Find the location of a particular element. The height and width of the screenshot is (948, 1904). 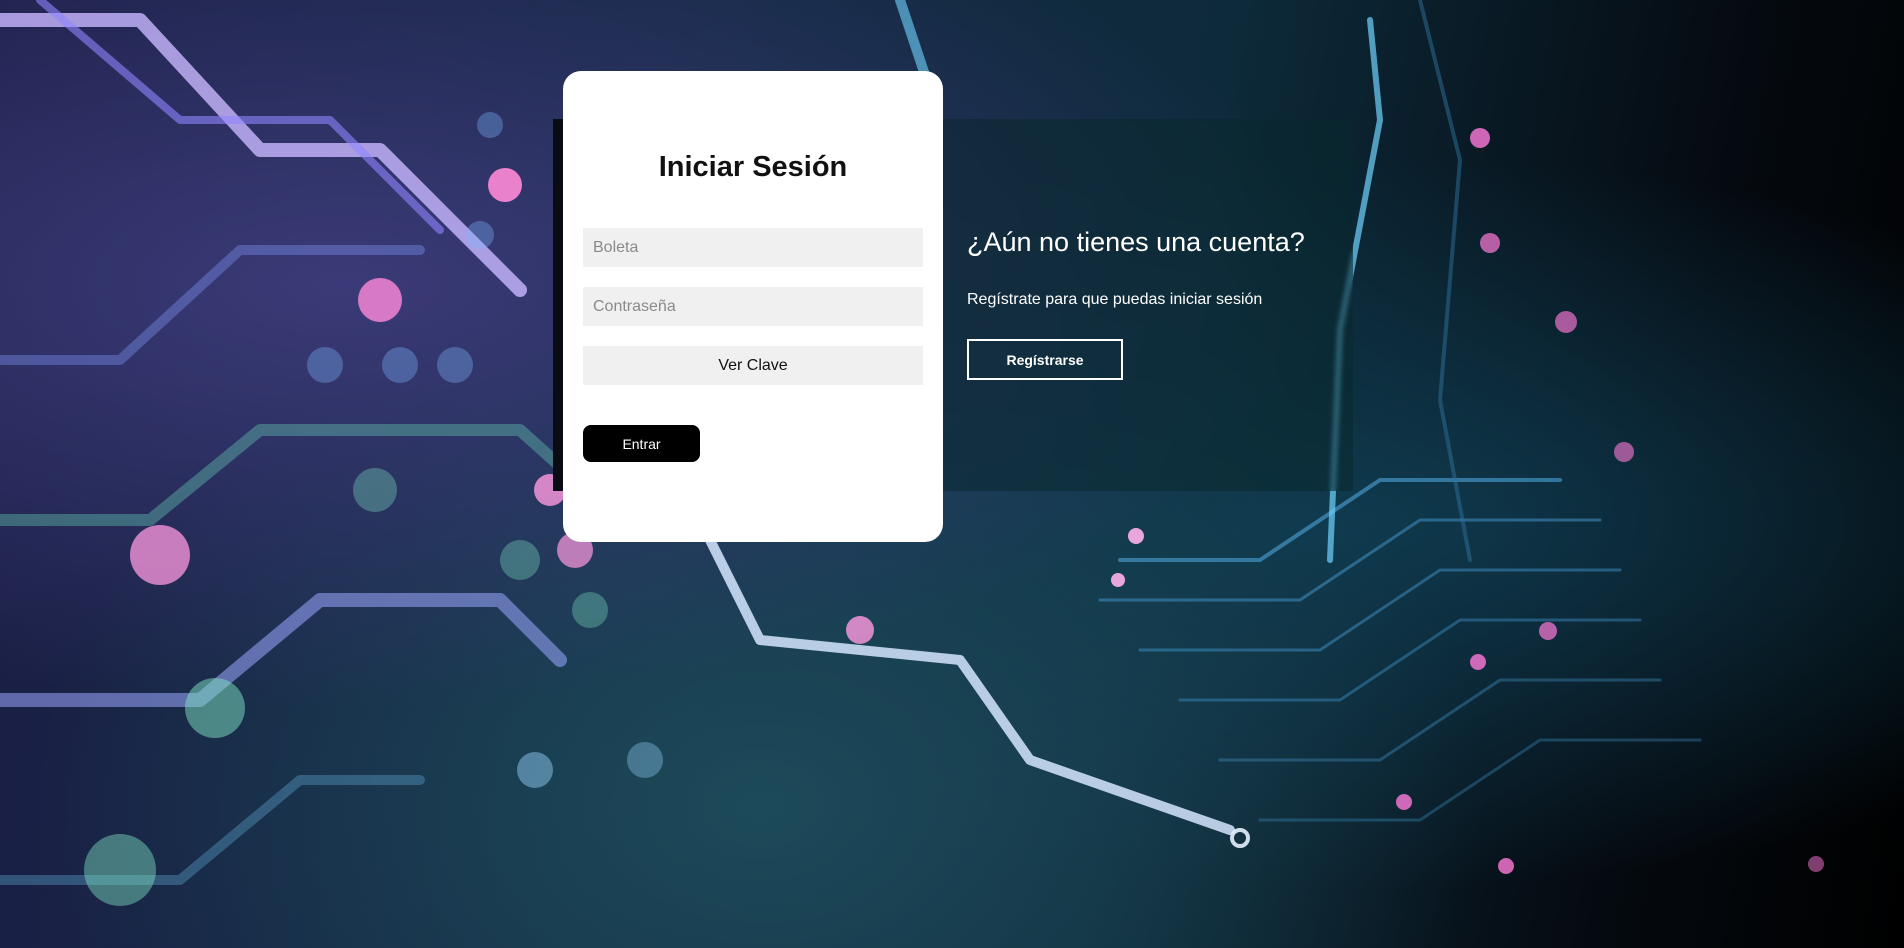

show-password-button: Ver Clave is located at coordinates (753, 365).